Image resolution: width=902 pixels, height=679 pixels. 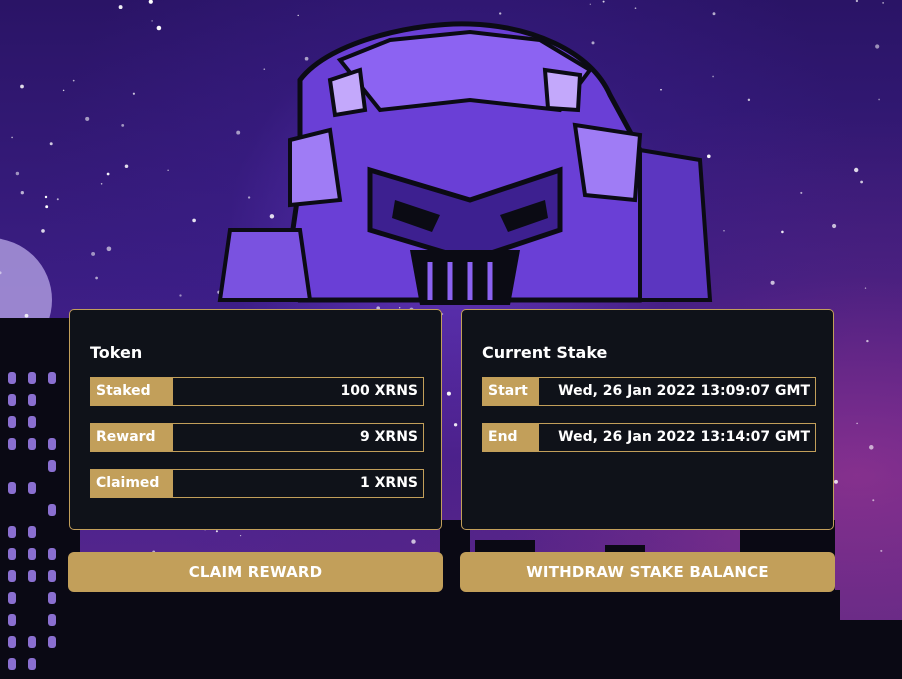 What do you see at coordinates (647, 572) in the screenshot?
I see `withdraw-stake-balance-button: WITHDRAW STAKE BALANCE` at bounding box center [647, 572].